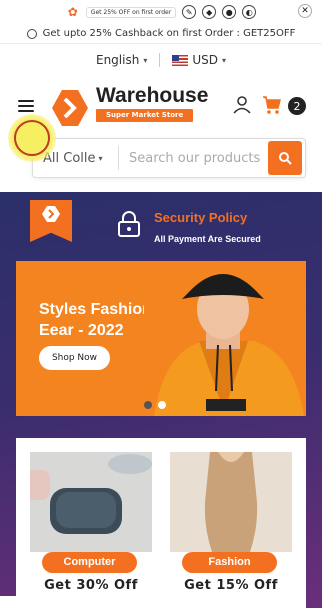  What do you see at coordinates (231, 585) in the screenshot?
I see `category-offer: Get 15% Off` at bounding box center [231, 585].